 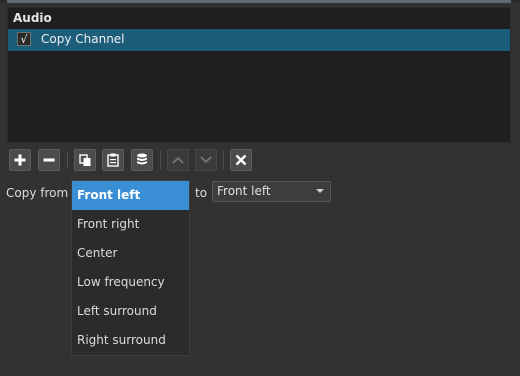 I want to click on move-down-button, so click(x=206, y=160).